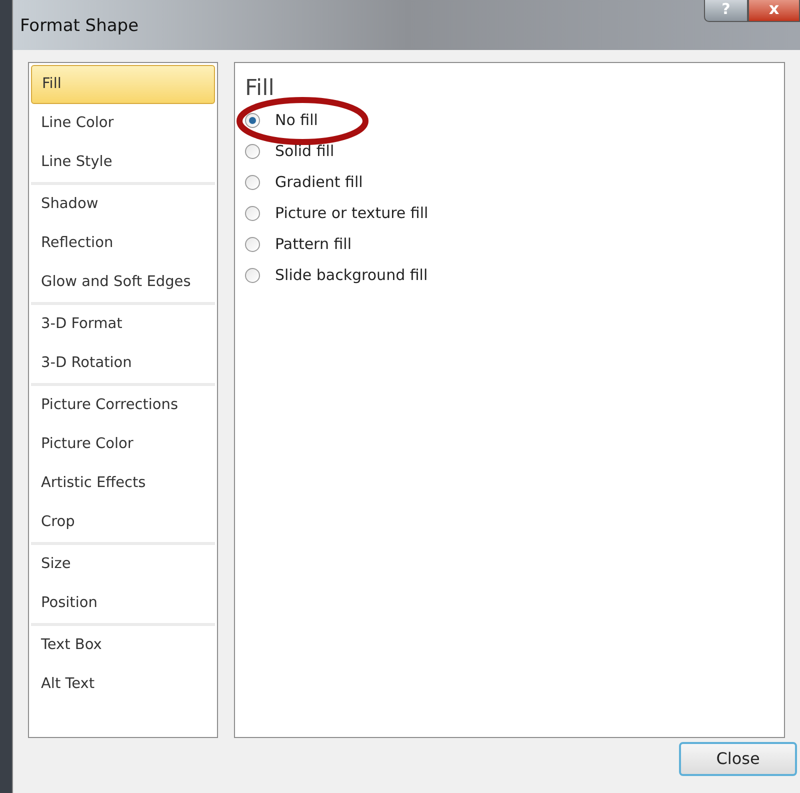 This screenshot has width=800, height=793. Describe the element at coordinates (260, 89) in the screenshot. I see `panel-heading: Fill` at that location.